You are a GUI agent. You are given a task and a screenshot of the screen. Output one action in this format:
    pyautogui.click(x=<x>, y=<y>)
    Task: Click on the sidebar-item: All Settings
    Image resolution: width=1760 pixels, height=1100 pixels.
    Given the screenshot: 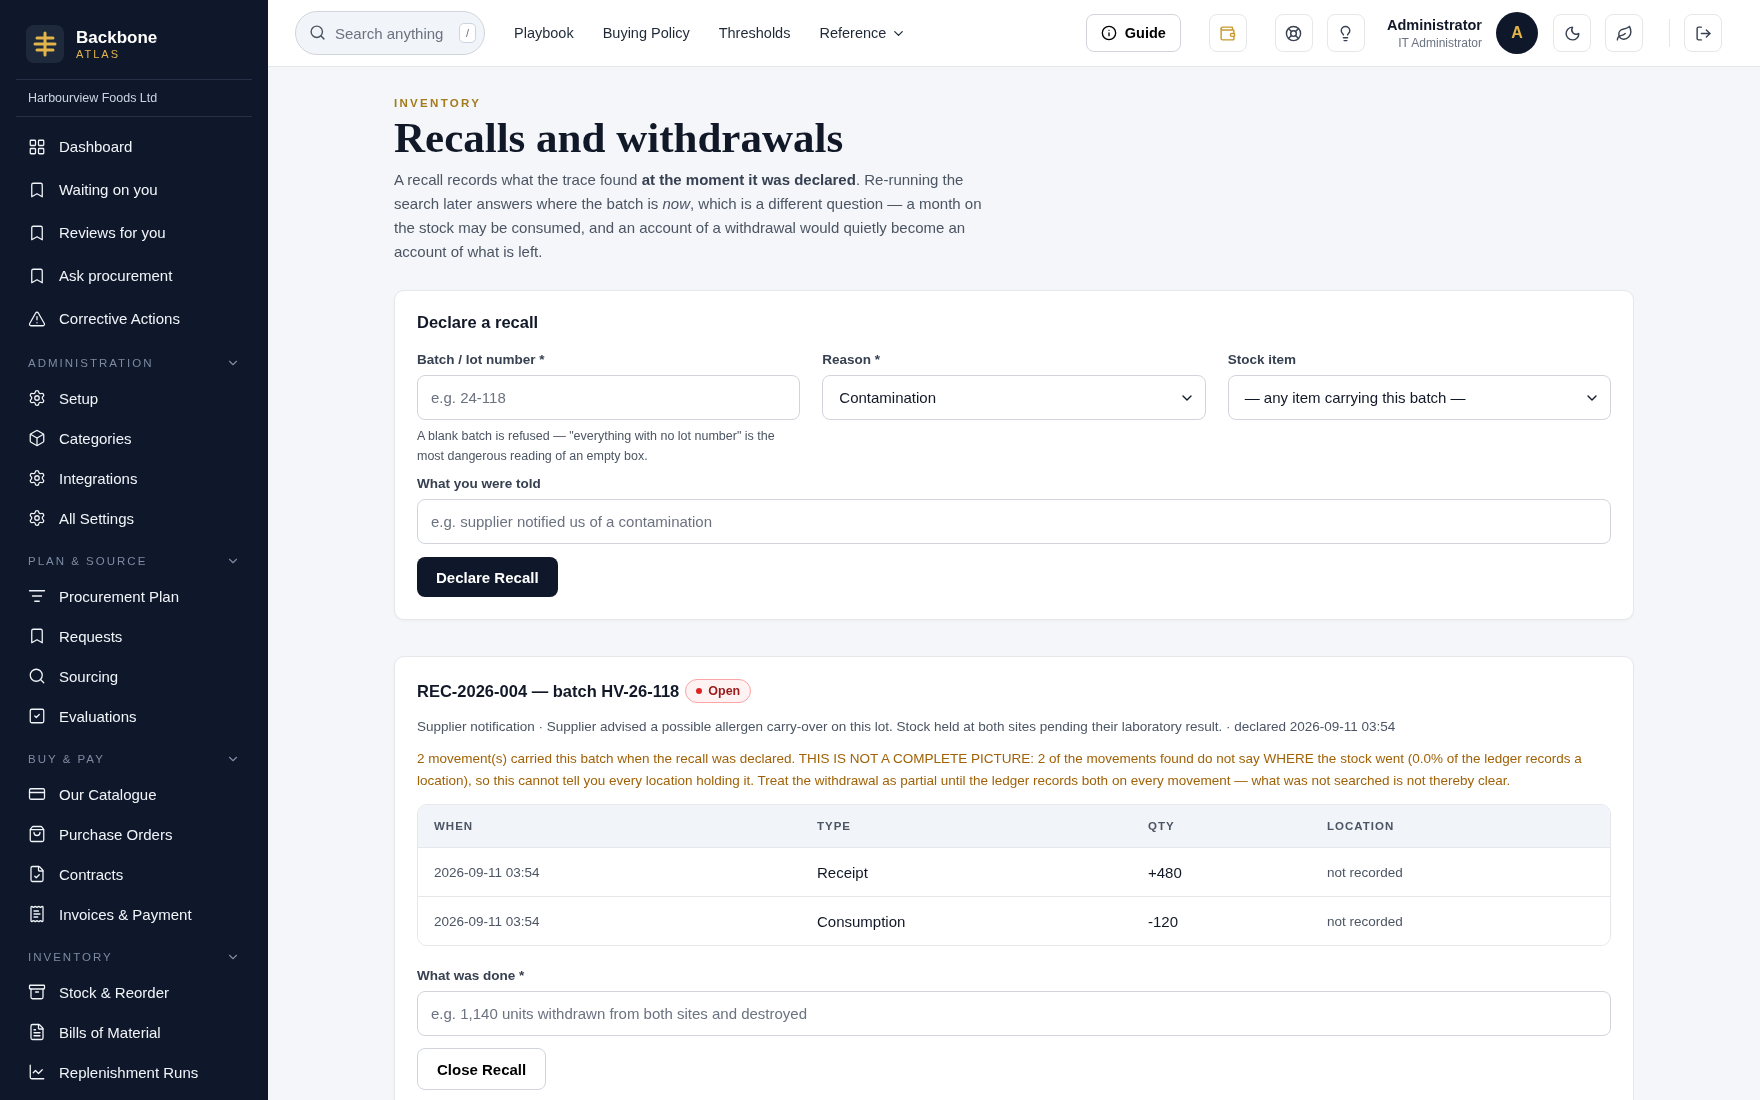 What is the action you would take?
    pyautogui.click(x=134, y=518)
    